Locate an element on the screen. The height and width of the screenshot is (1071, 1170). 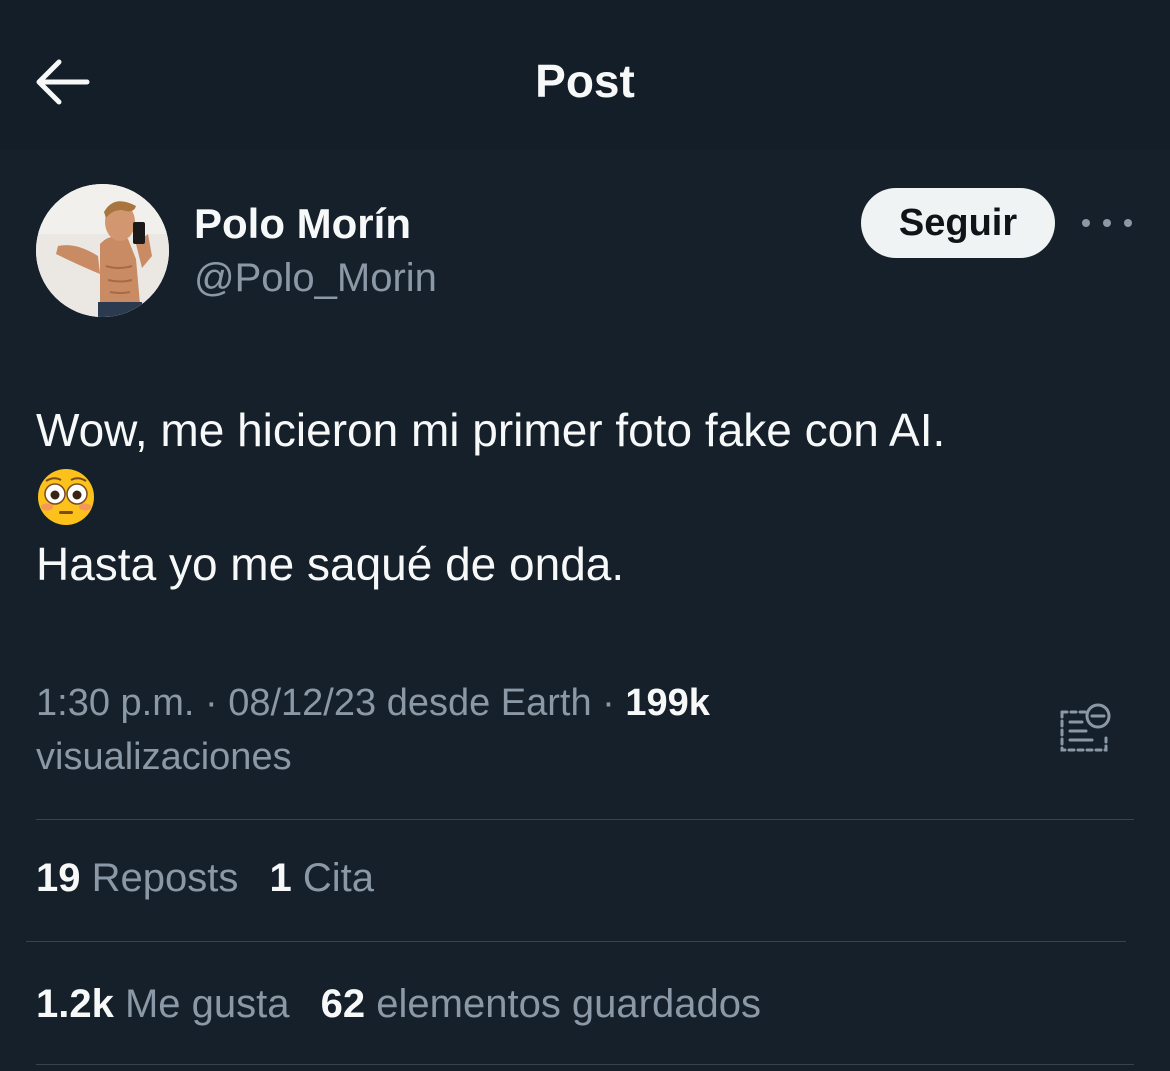
tweet-source: desde Earth is located at coordinates (489, 703).